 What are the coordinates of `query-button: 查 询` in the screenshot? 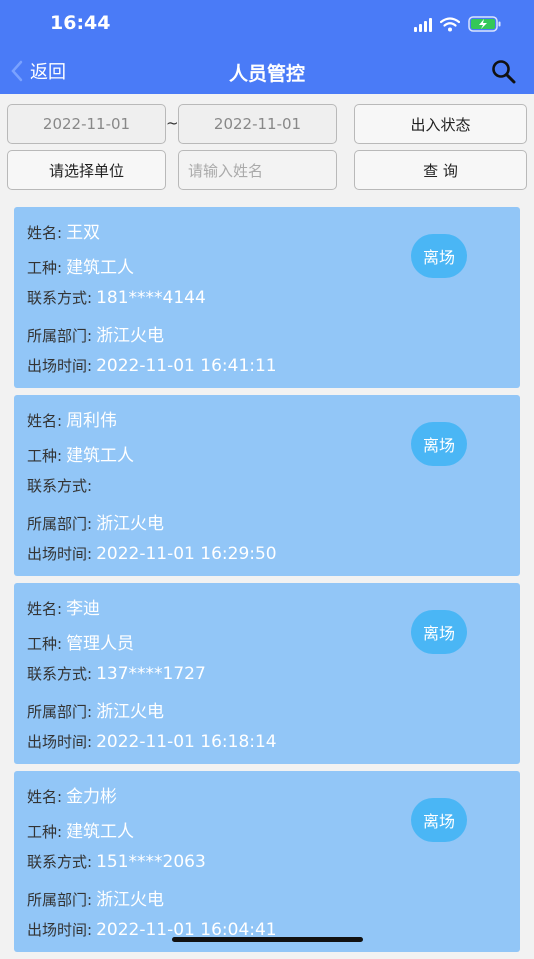 It's located at (440, 170).